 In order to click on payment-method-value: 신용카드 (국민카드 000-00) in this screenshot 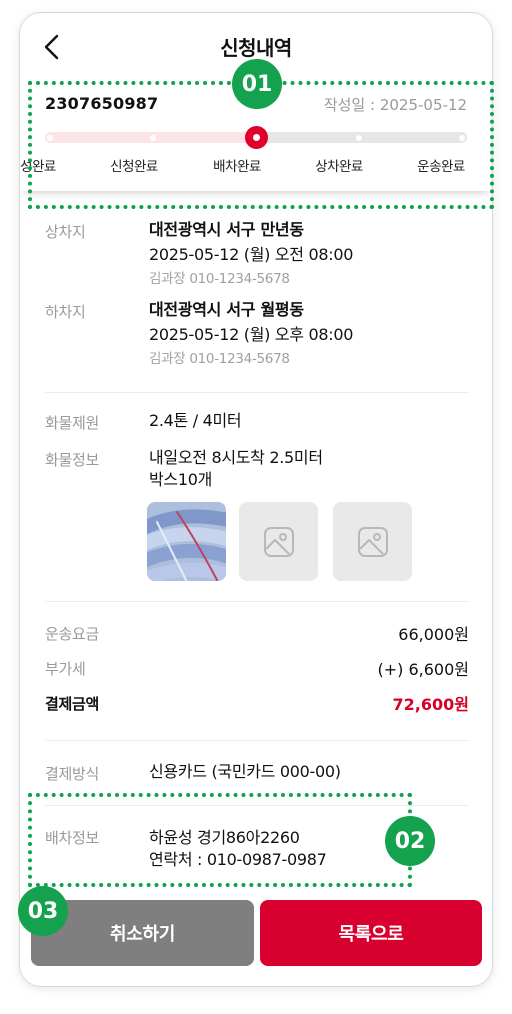, I will do `click(245, 771)`.